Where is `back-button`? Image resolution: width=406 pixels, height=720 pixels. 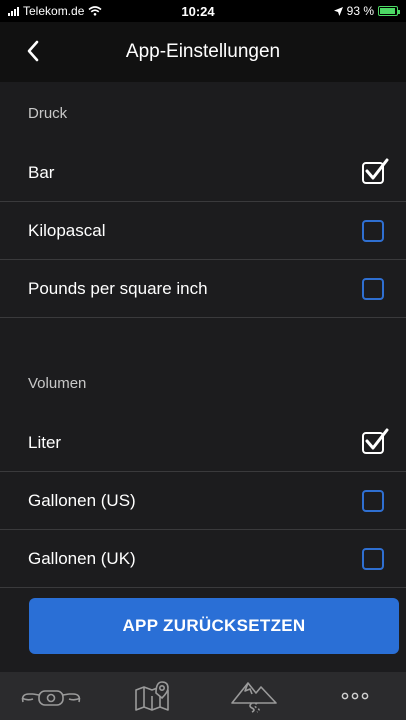
back-button is located at coordinates (34, 51).